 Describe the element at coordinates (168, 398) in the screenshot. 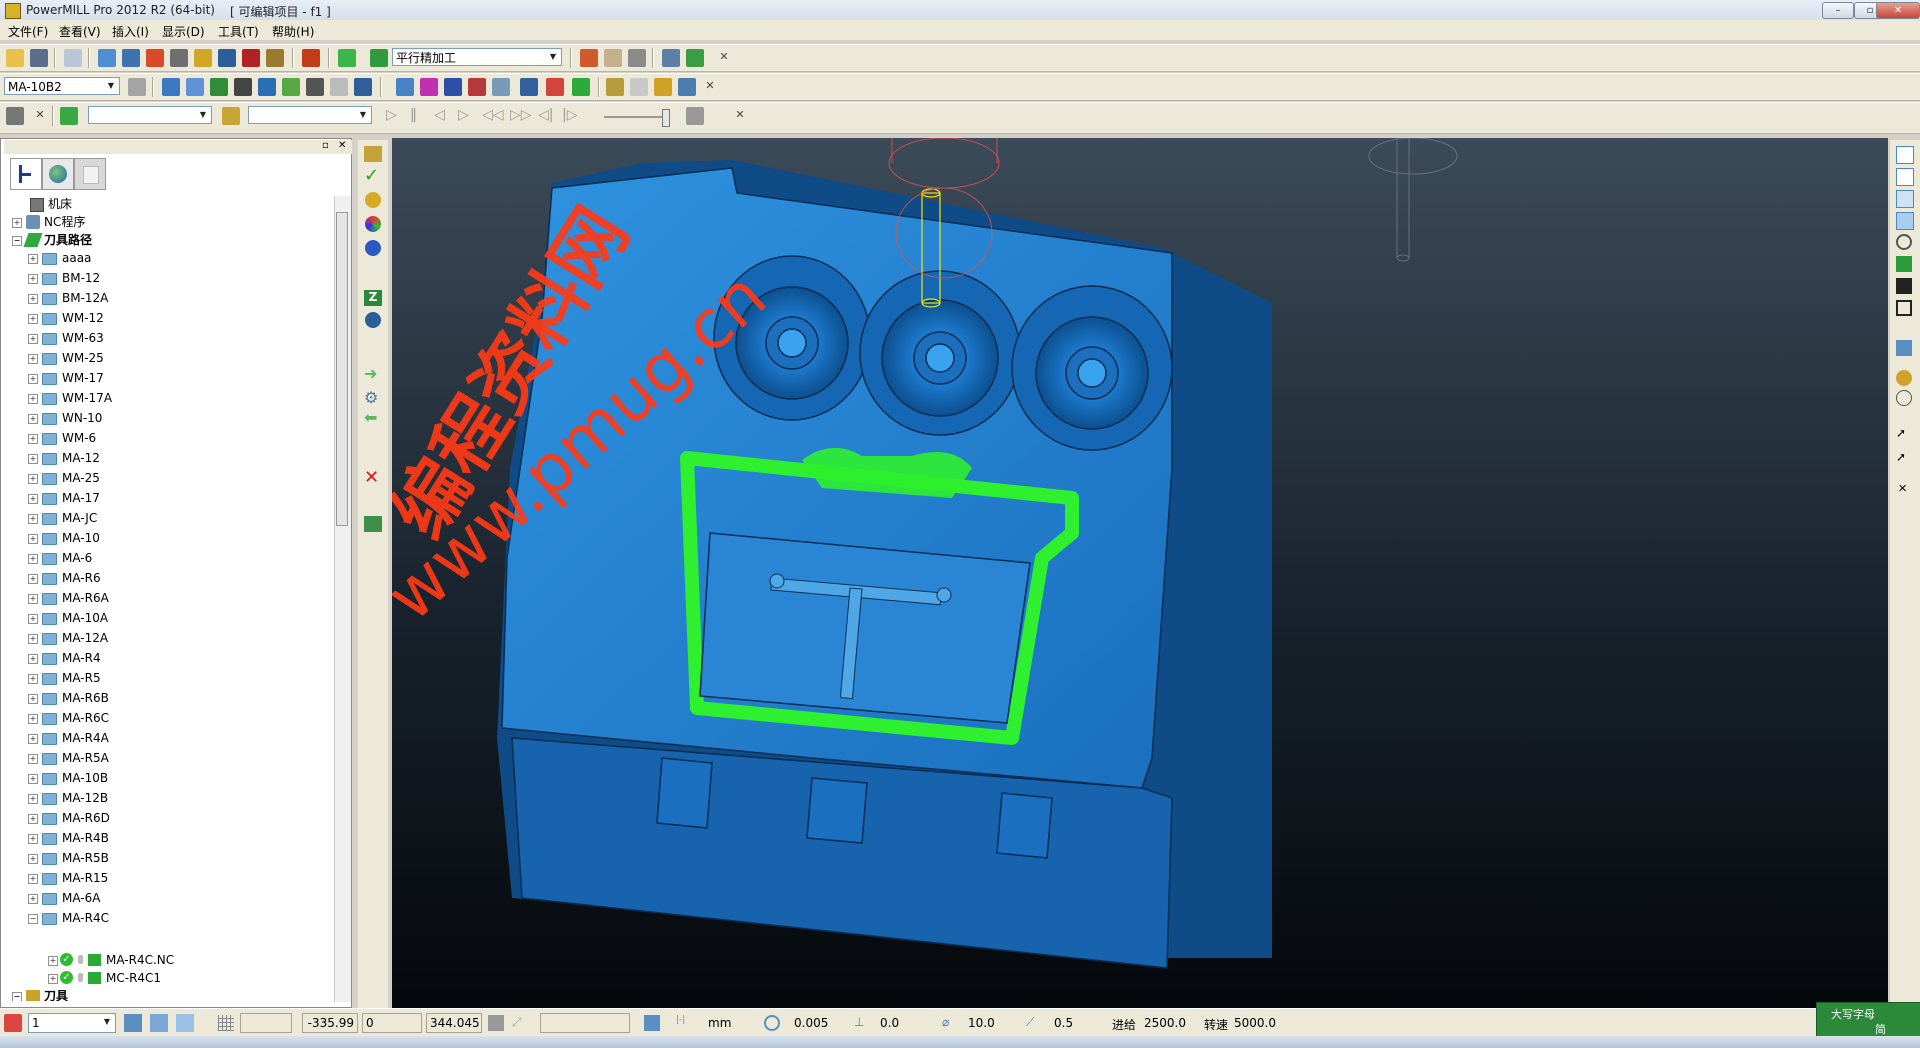

I see `tree-node-toolpath: + WM-17A` at that location.